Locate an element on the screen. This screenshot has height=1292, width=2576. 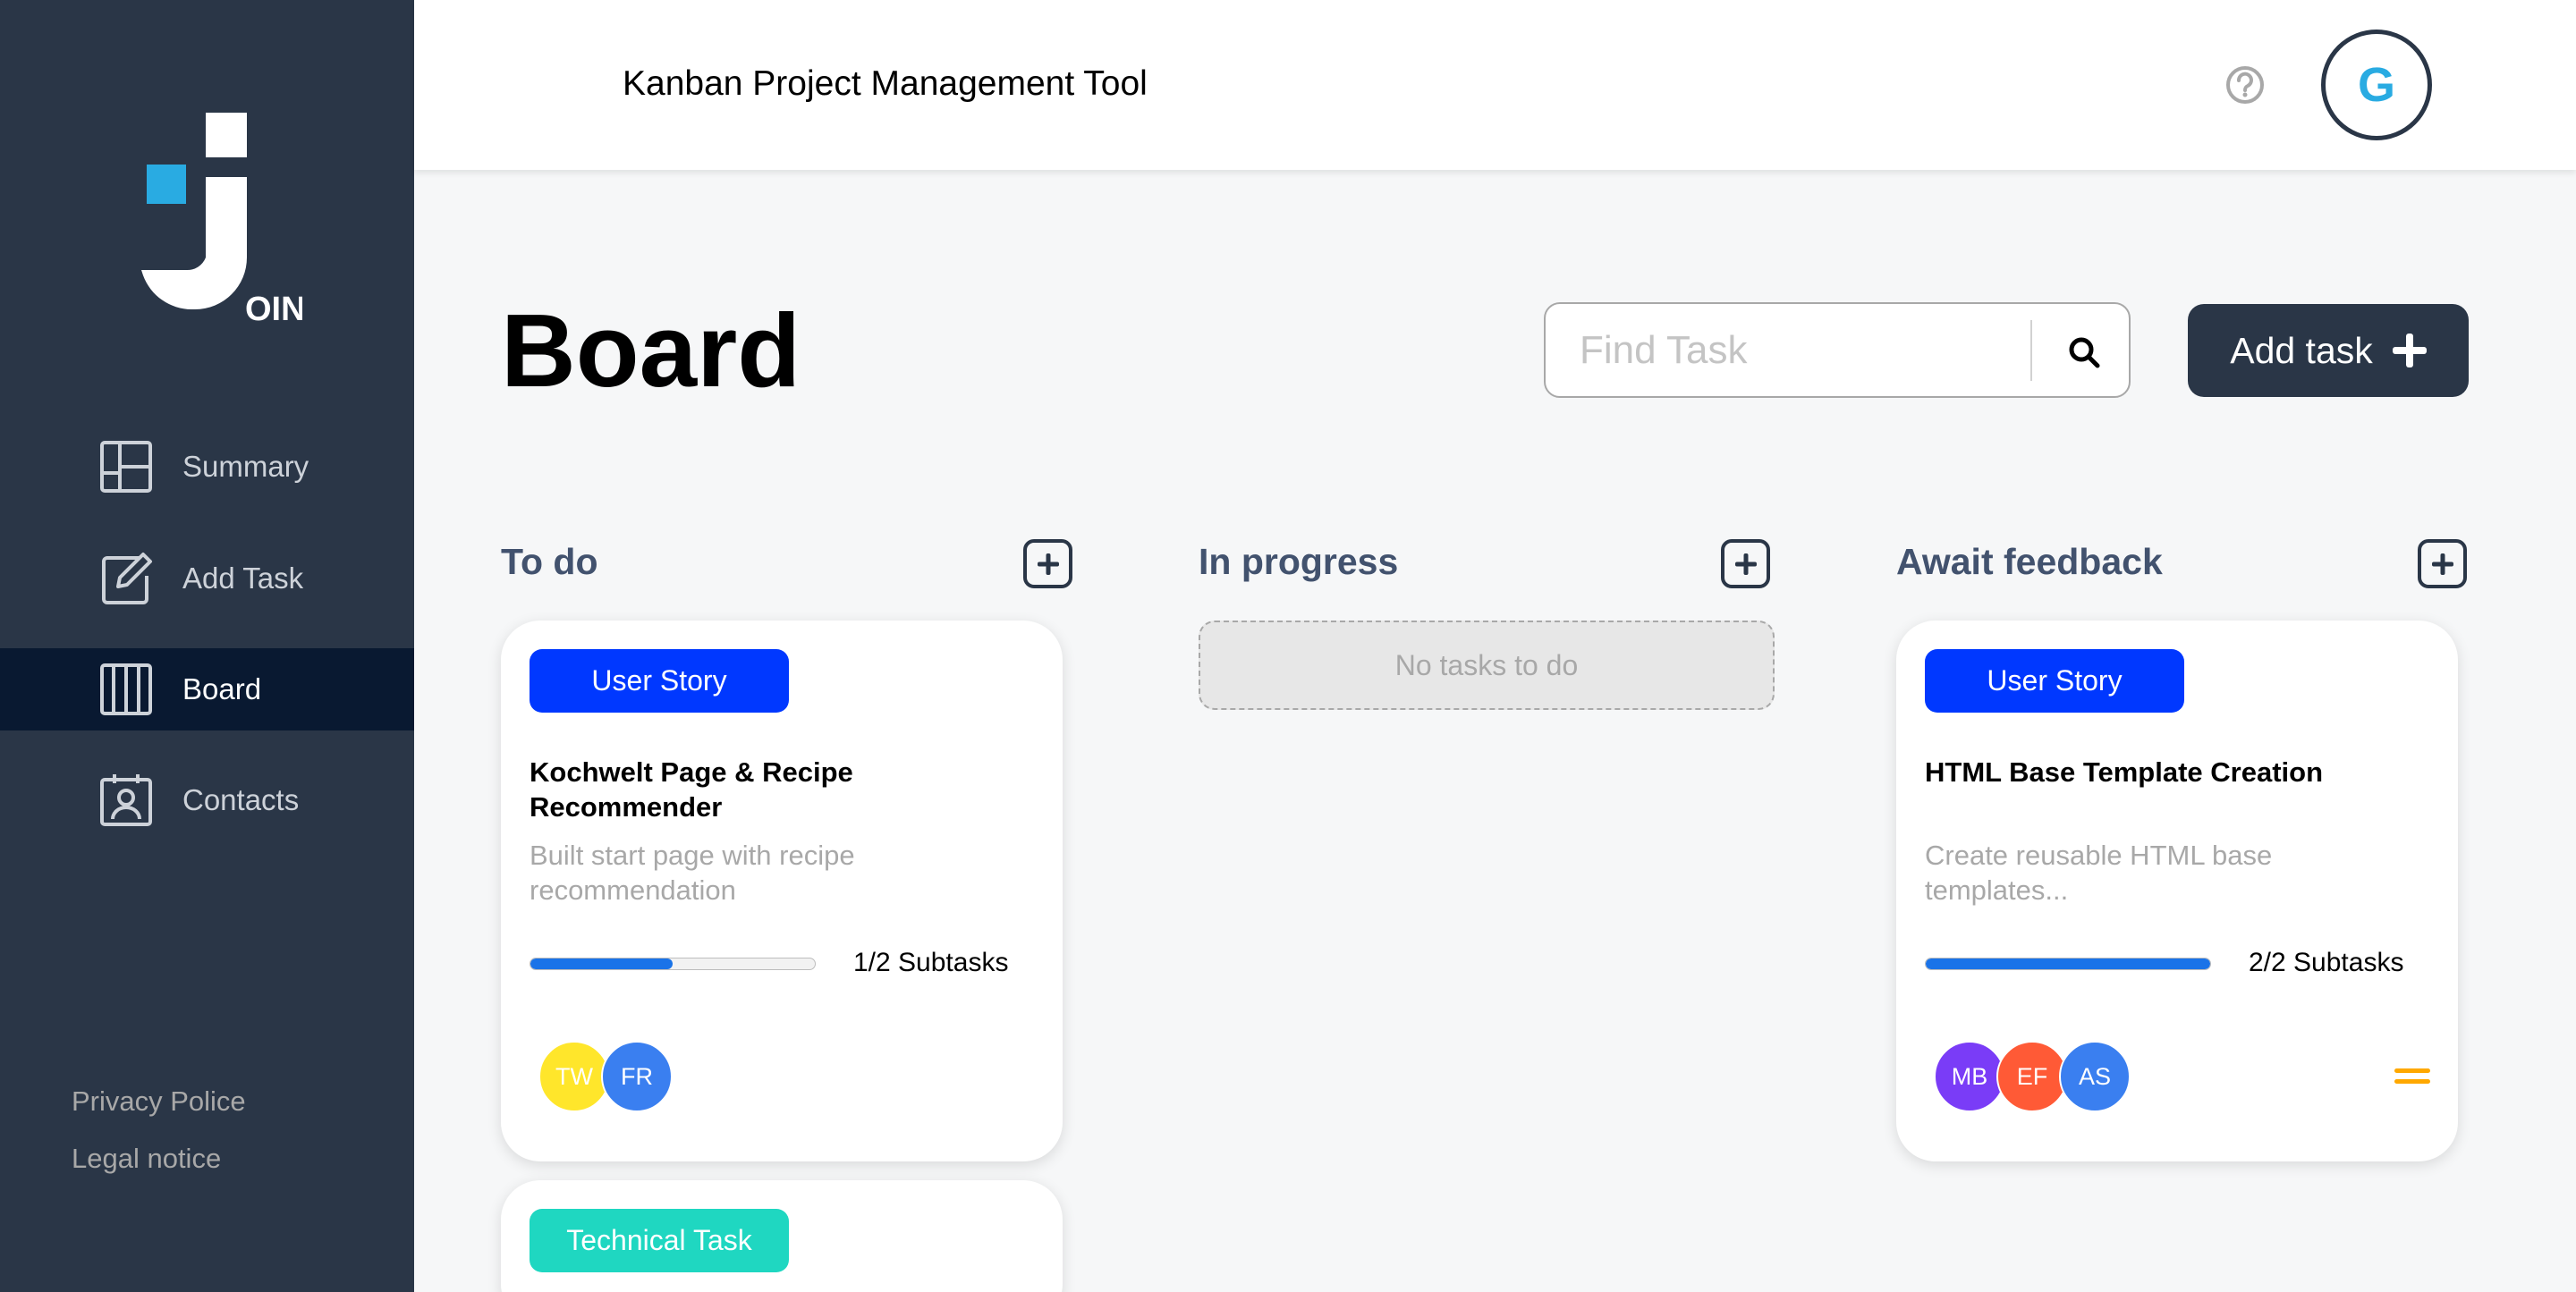
empty-column-placeholder: No tasks to do is located at coordinates (1487, 666).